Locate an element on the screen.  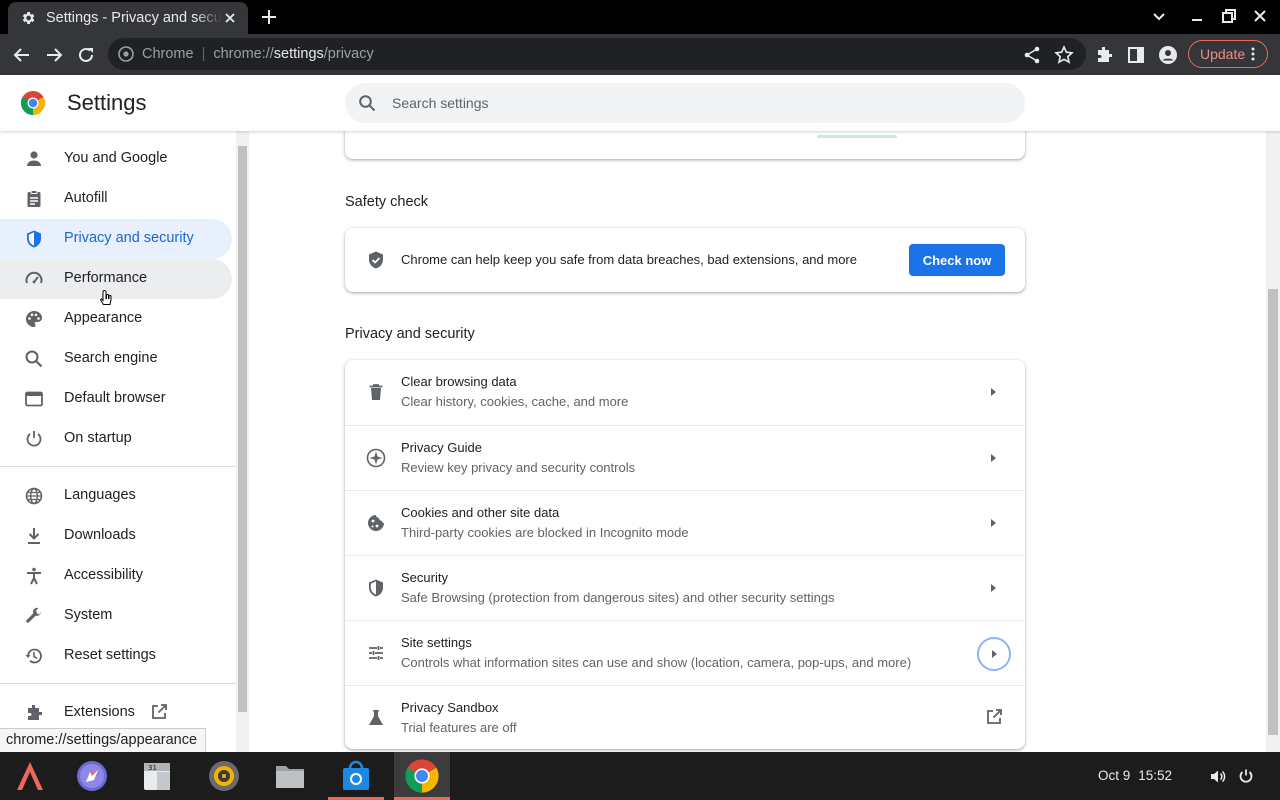
sidebar-item-accessibility: Accessibility is located at coordinates (116, 576).